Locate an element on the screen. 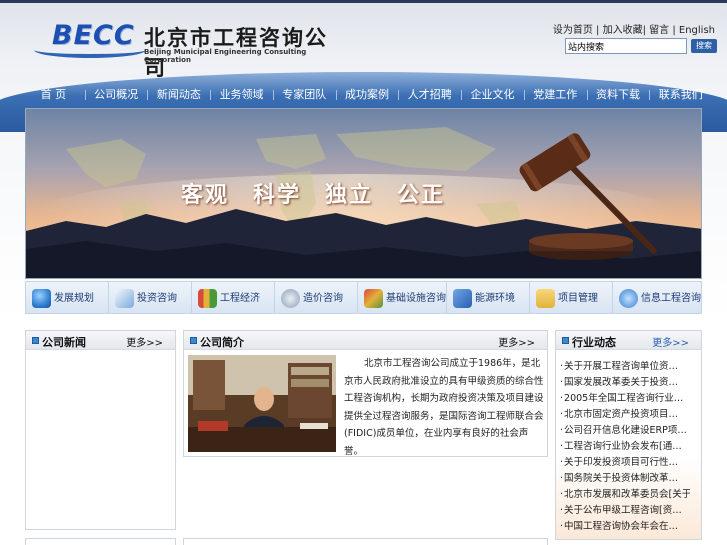 This screenshot has width=727, height=545. category-label: 投资咨询 is located at coordinates (157, 298).